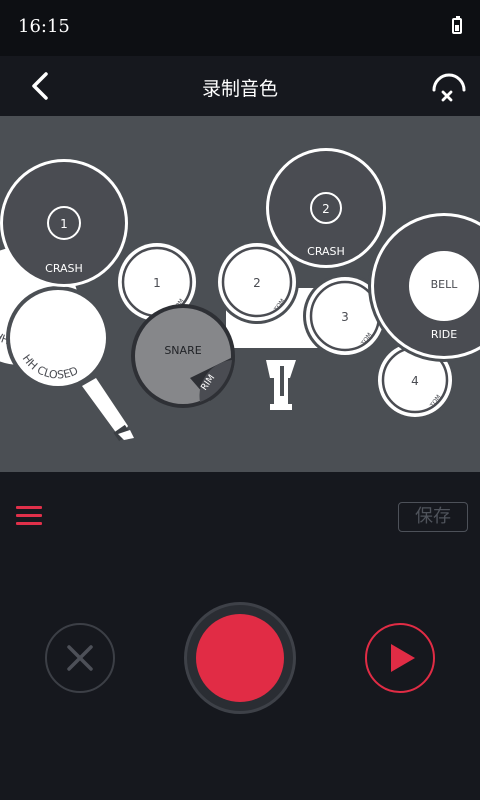 Image resolution: width=480 pixels, height=800 pixels. I want to click on close-icon, so click(80, 658).